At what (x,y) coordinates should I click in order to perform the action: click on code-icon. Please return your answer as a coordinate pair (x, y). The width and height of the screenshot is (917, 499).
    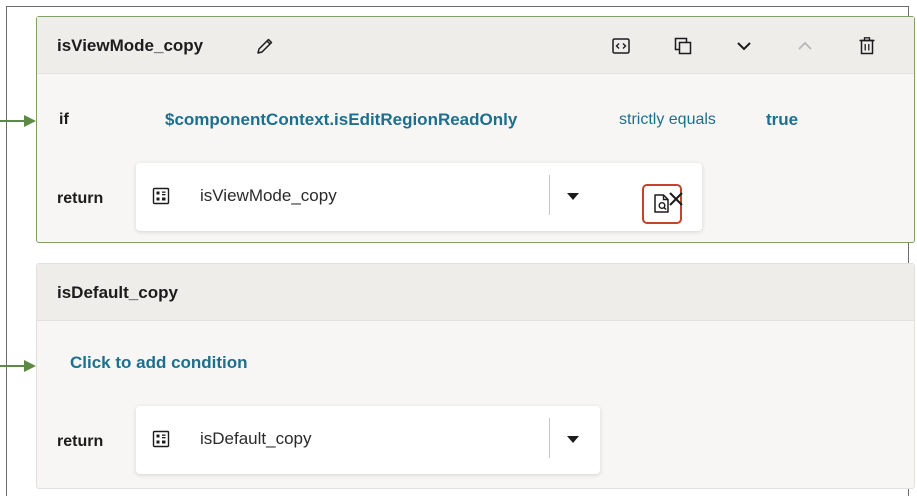
    Looking at the image, I should click on (621, 46).